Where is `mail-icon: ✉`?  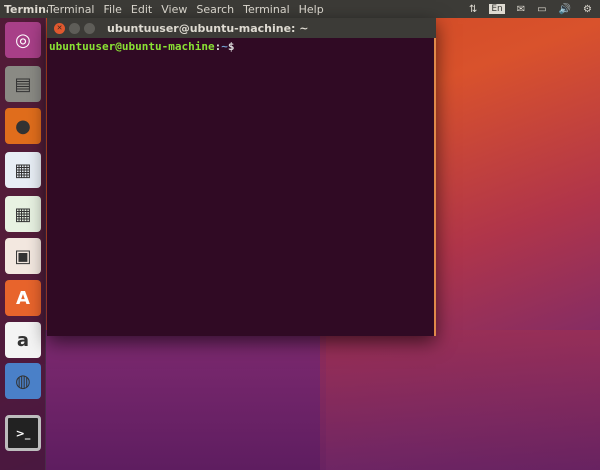 mail-icon: ✉ is located at coordinates (521, 9).